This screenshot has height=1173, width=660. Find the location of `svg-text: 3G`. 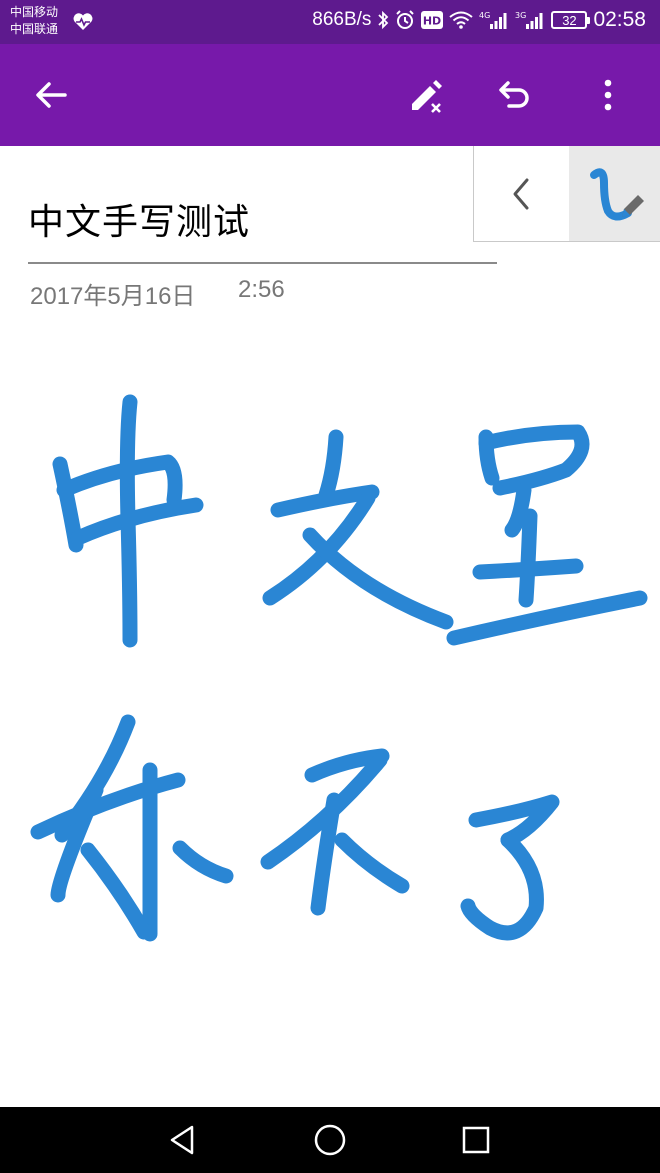

svg-text: 3G is located at coordinates (520, 15).